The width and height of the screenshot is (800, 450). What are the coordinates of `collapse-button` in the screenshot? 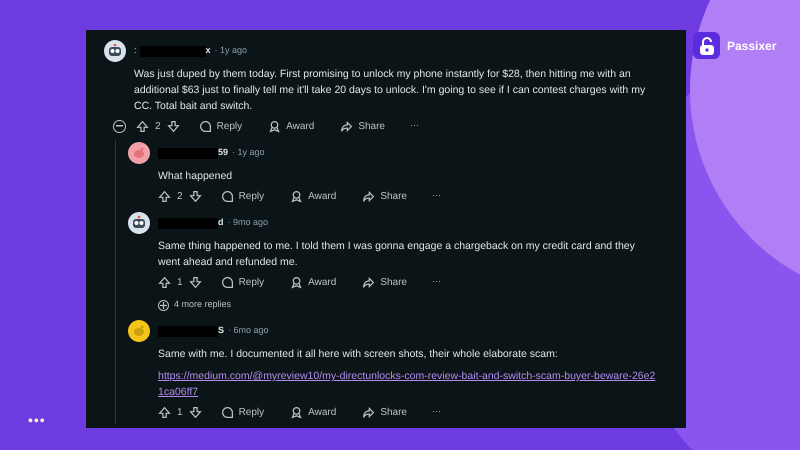 It's located at (119, 126).